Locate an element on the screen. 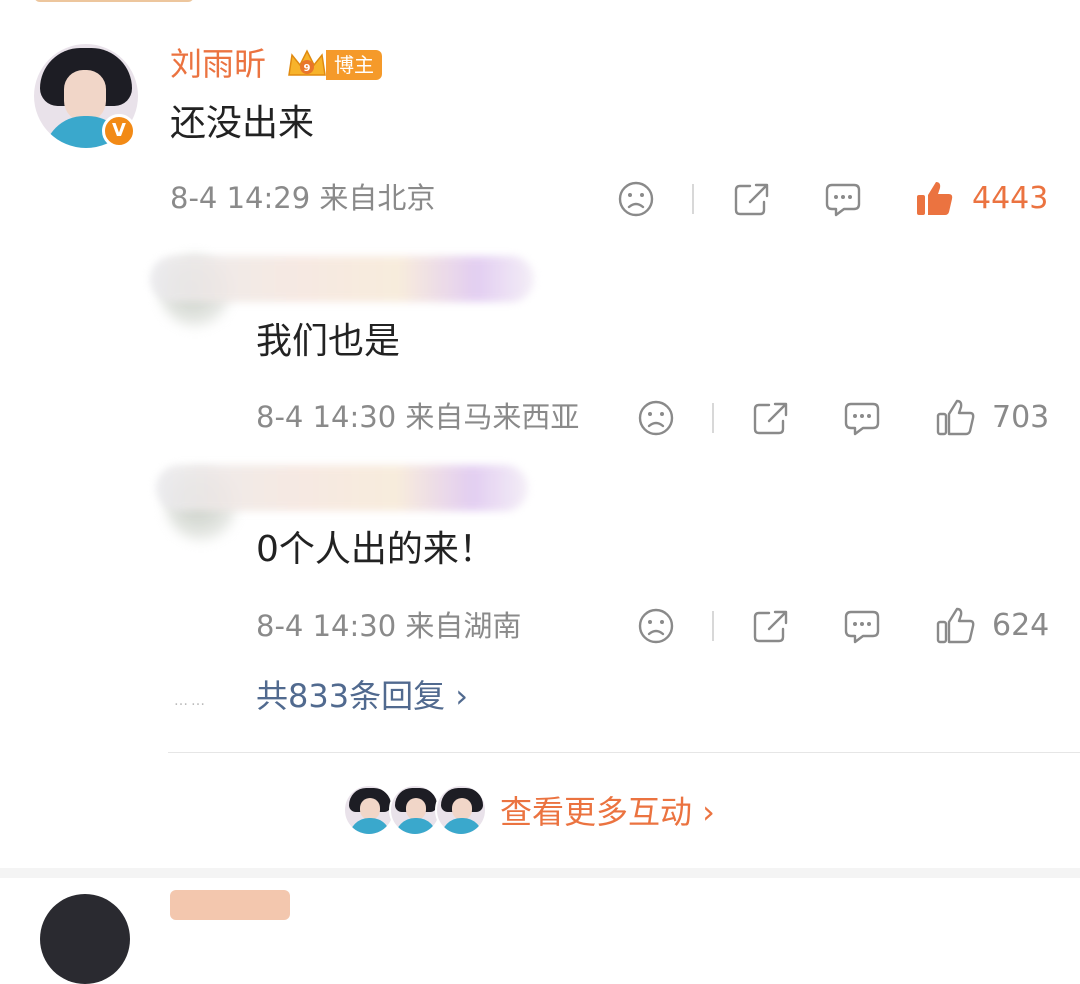  more-replies-label: 共833条回复 › is located at coordinates (362, 696).